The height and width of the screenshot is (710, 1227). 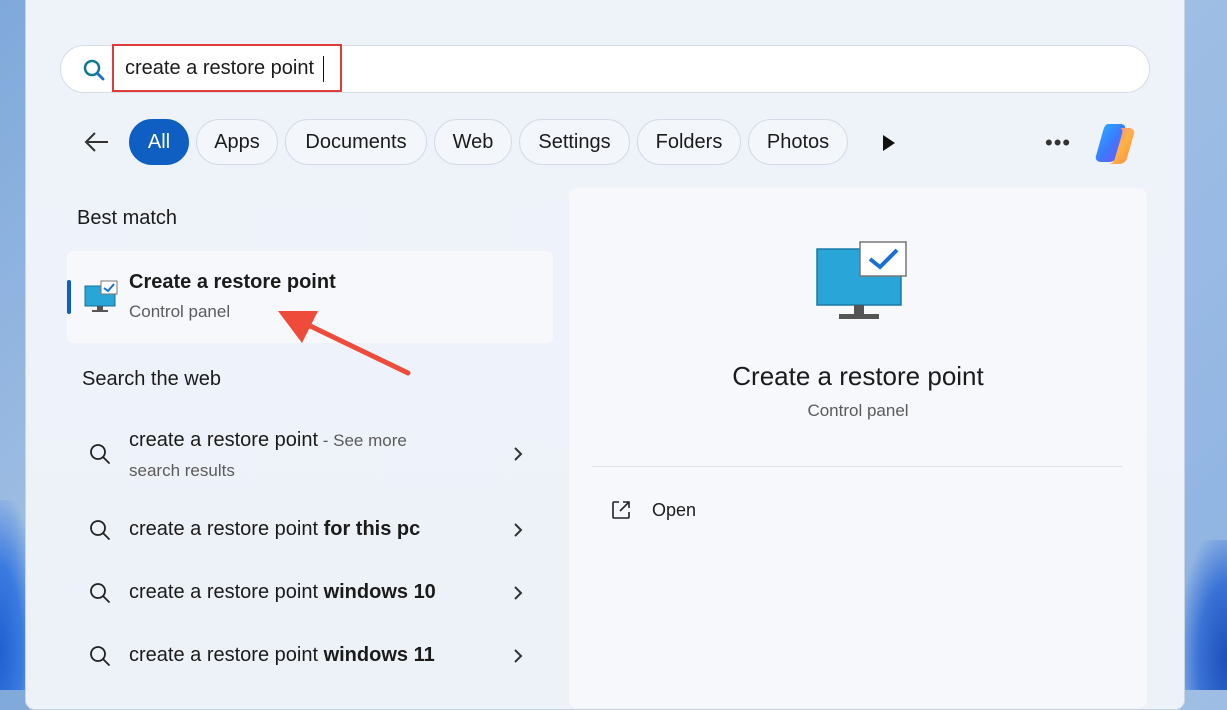 What do you see at coordinates (282, 592) in the screenshot?
I see `web-result-3-text: create a restore point windows 10` at bounding box center [282, 592].